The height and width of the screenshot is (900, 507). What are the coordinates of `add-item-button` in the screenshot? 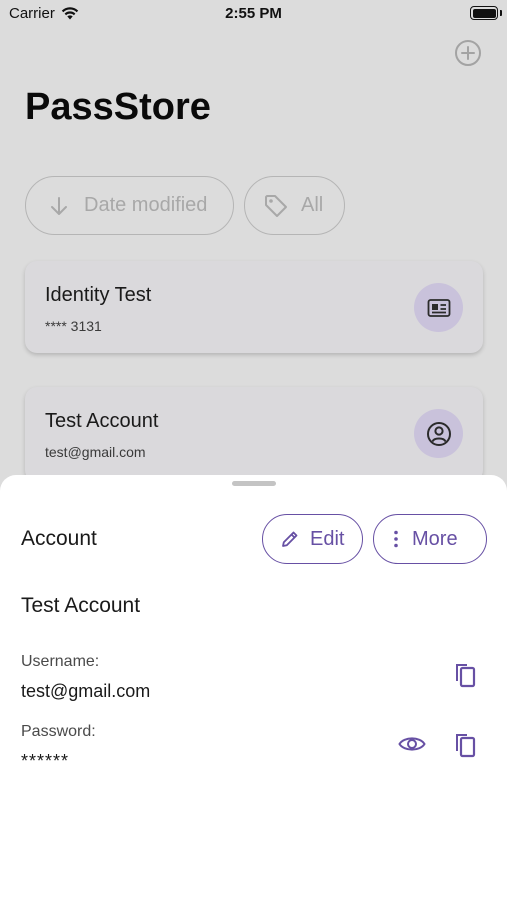 It's located at (468, 53).